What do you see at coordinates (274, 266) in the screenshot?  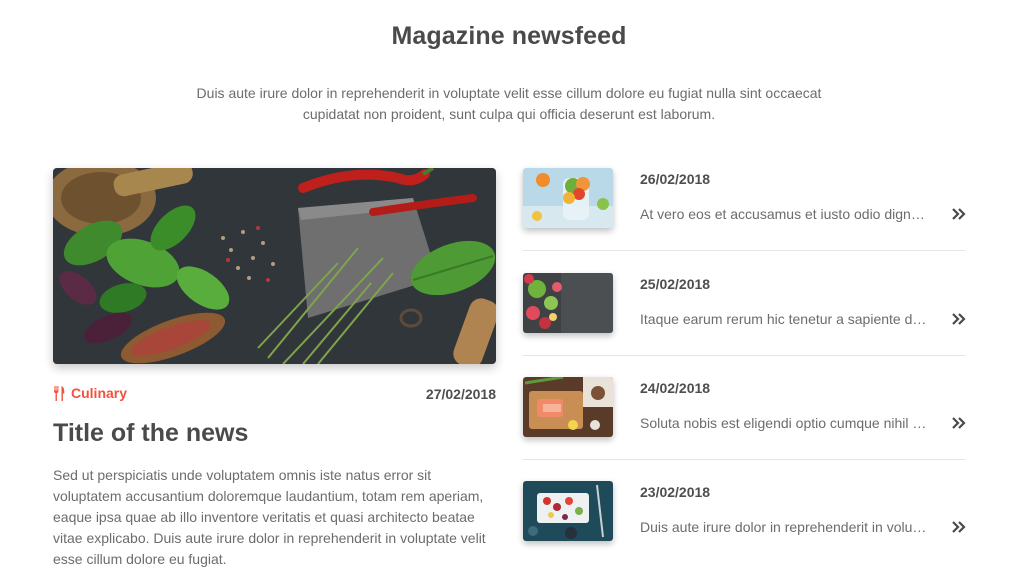 I see `featured-image` at bounding box center [274, 266].